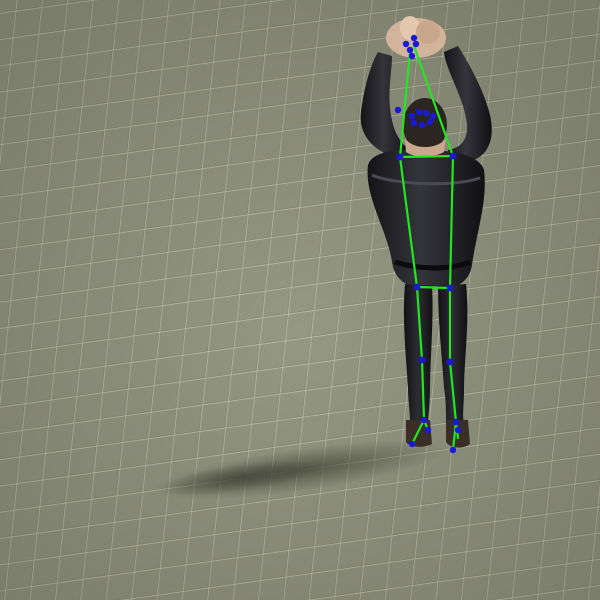 Image resolution: width=600 pixels, height=600 pixels. I want to click on keypoint-left-heel, so click(428, 430).